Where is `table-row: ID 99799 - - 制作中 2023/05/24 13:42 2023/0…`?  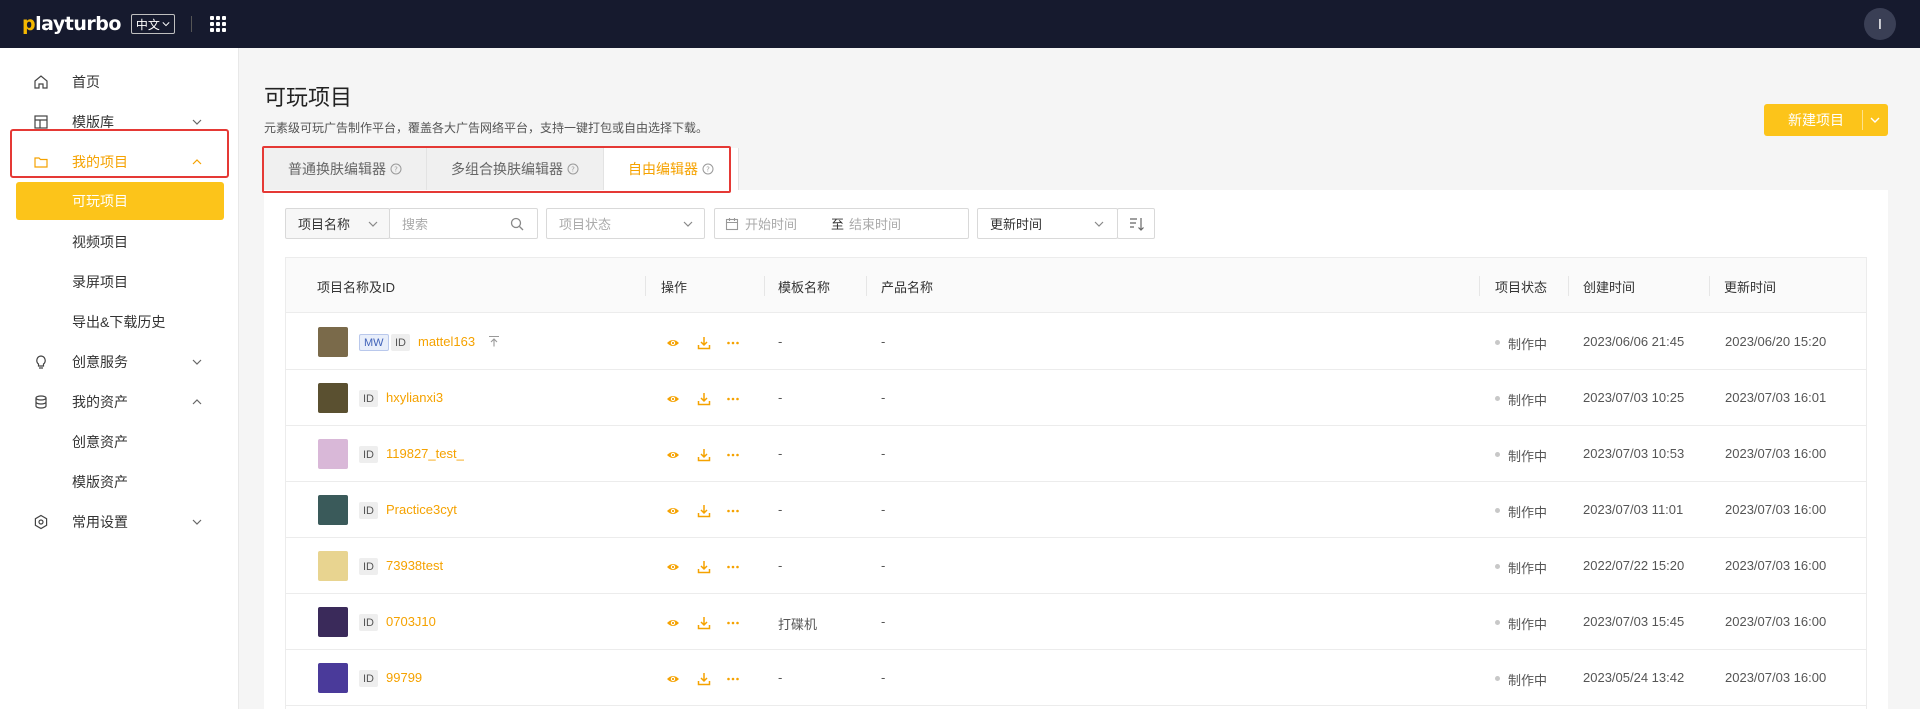 table-row: ID 99799 - - 制作中 2023/05/24 13:42 2023/0… is located at coordinates (1076, 678).